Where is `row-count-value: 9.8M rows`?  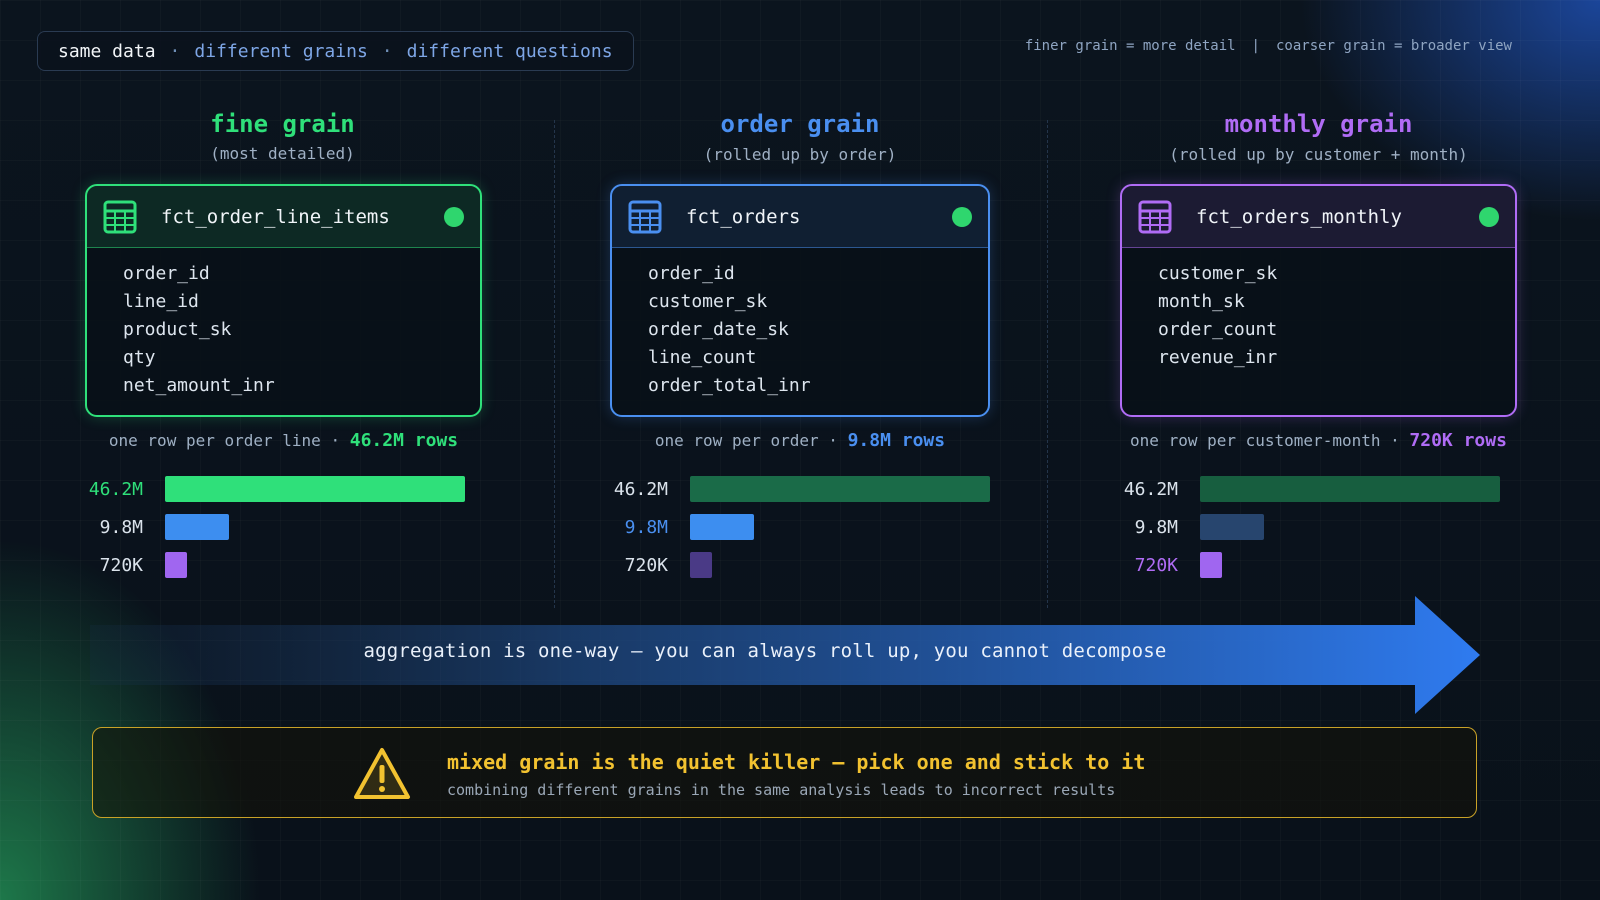 row-count-value: 9.8M rows is located at coordinates (896, 440).